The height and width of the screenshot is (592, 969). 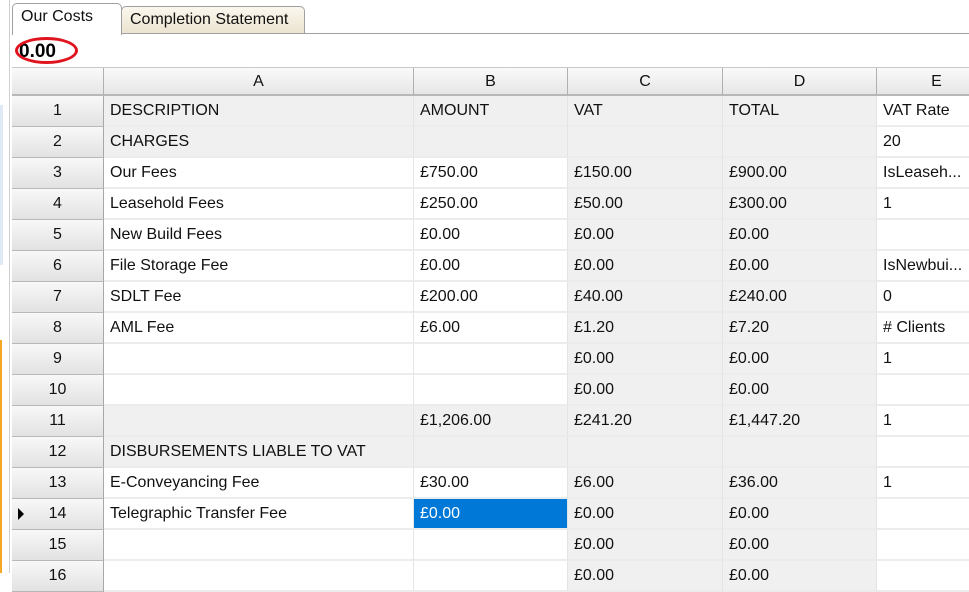 I want to click on column-header-c: C, so click(x=645, y=82).